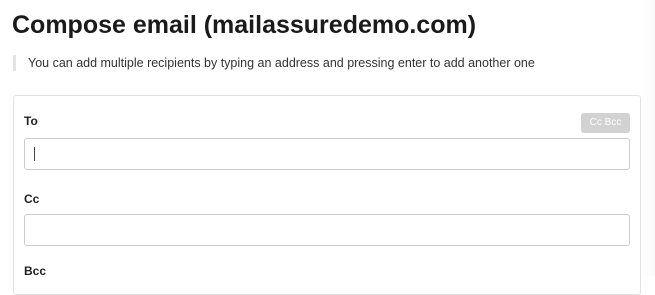 This screenshot has height=295, width=655. Describe the element at coordinates (31, 121) in the screenshot. I see `to-label: To` at that location.